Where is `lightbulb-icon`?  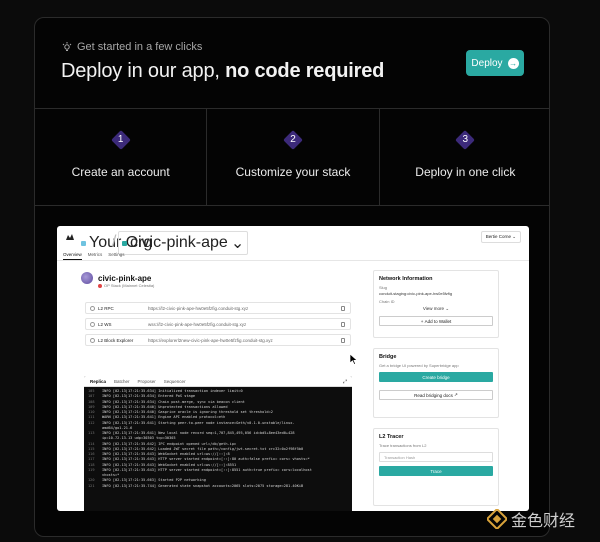
lightbulb-icon is located at coordinates (67, 46).